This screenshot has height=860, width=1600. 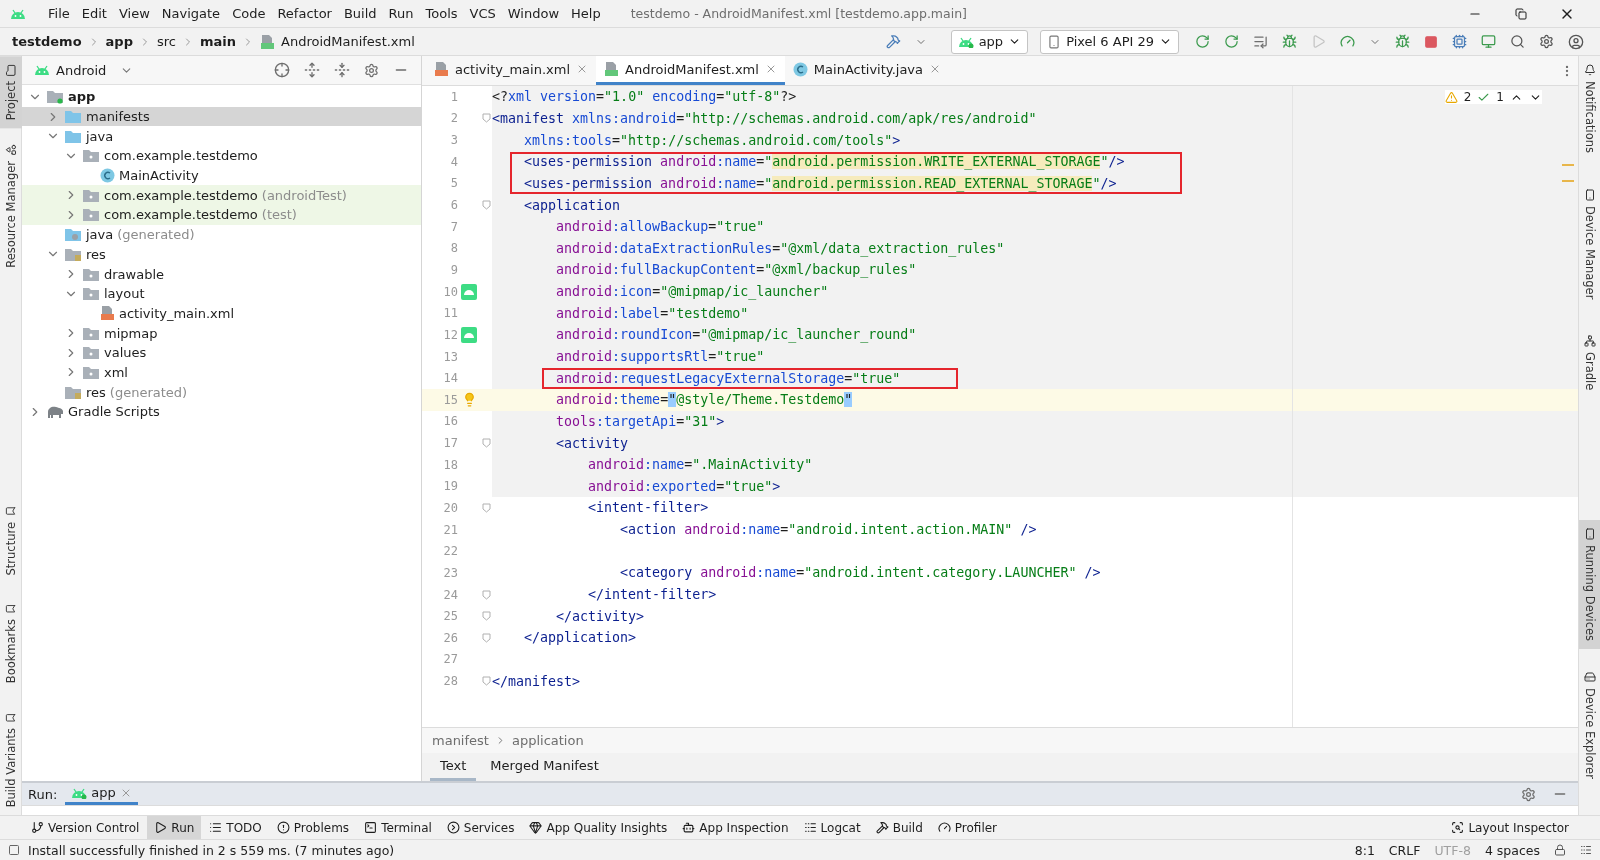 I want to click on search-icon, so click(x=1517, y=41).